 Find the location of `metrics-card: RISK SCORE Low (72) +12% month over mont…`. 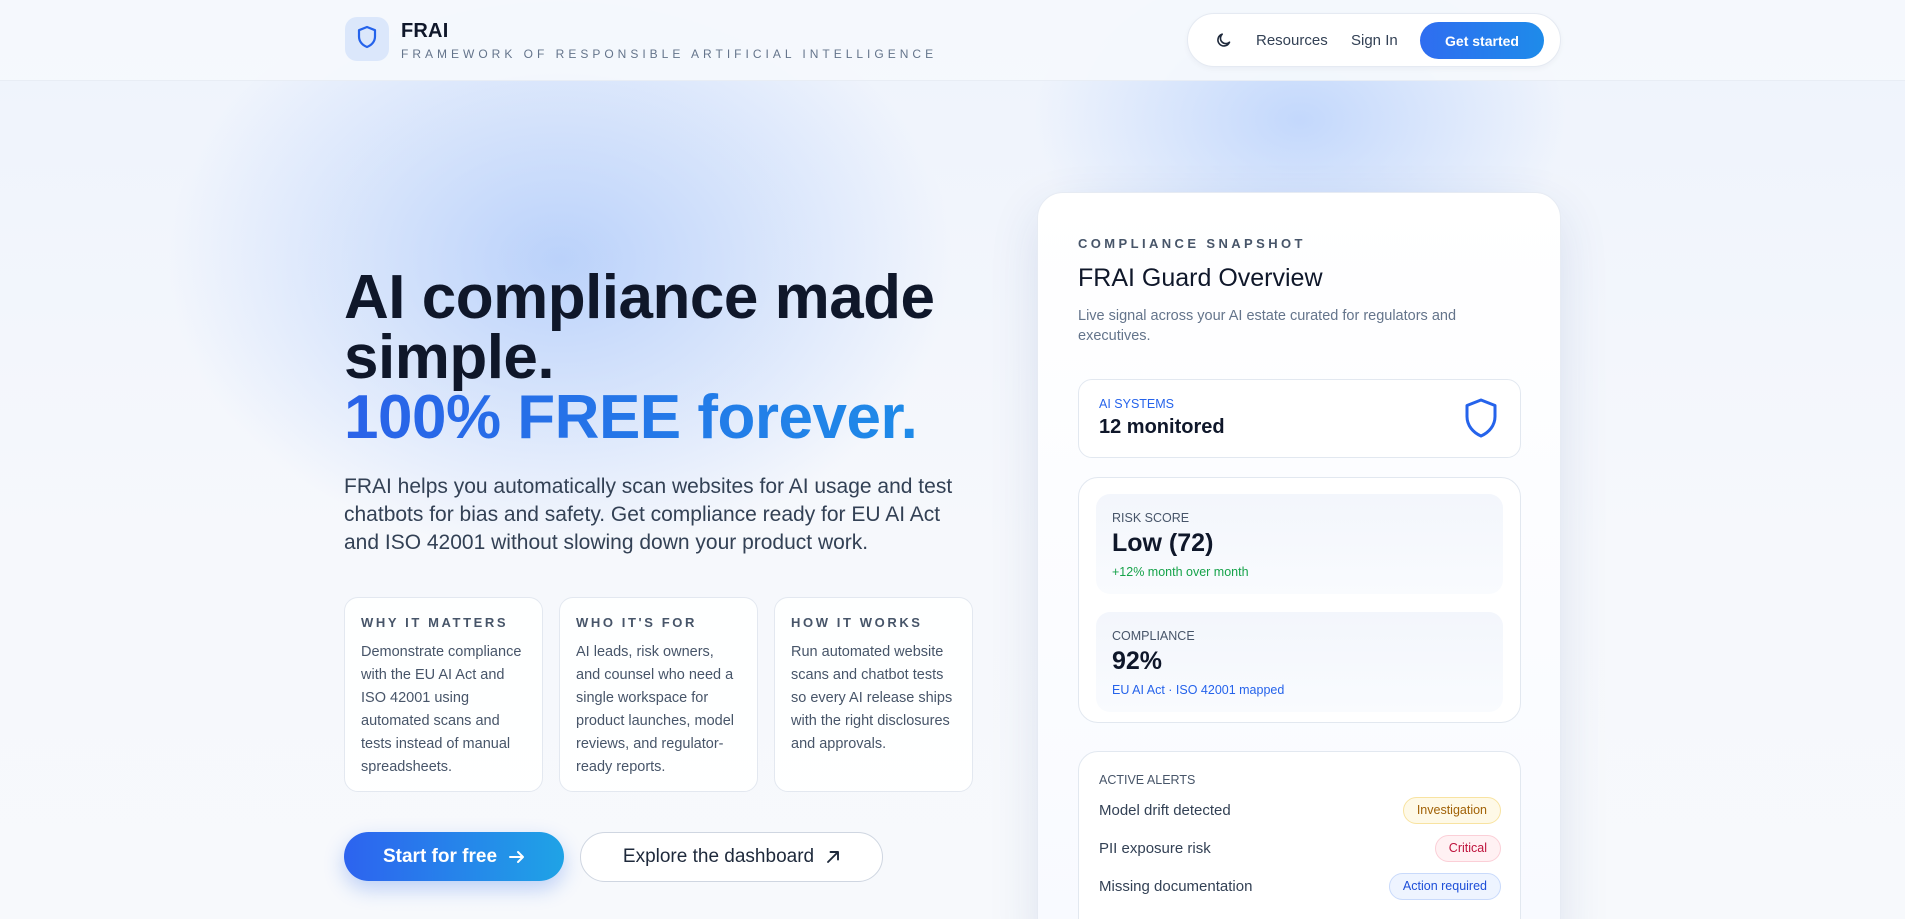

metrics-card: RISK SCORE Low (72) +12% month over mont… is located at coordinates (1299, 600).